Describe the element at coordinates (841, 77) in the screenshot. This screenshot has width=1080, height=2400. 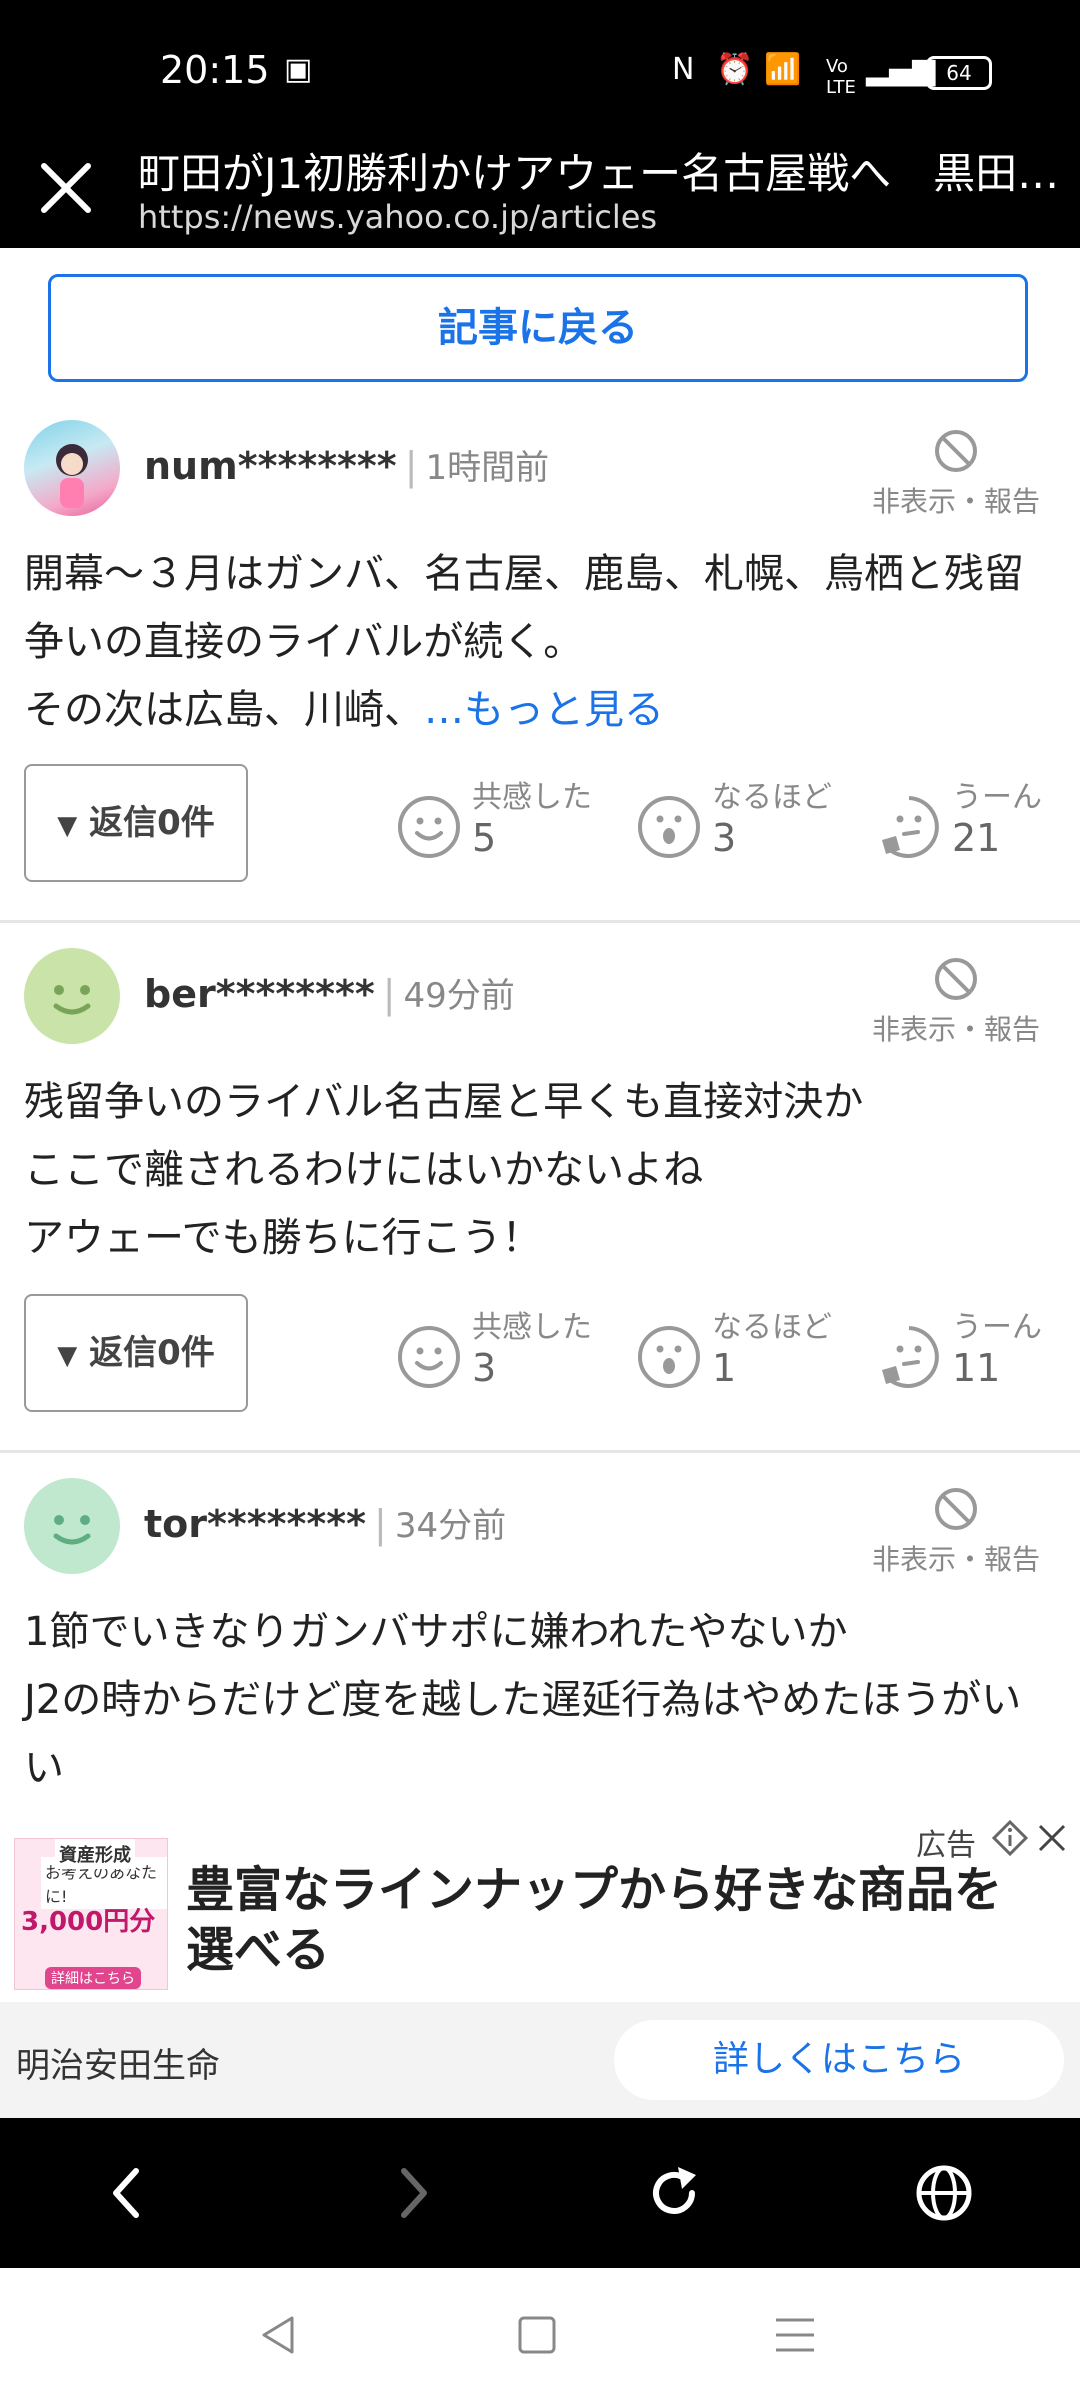
I see `volte-icon: Vo LTE` at that location.